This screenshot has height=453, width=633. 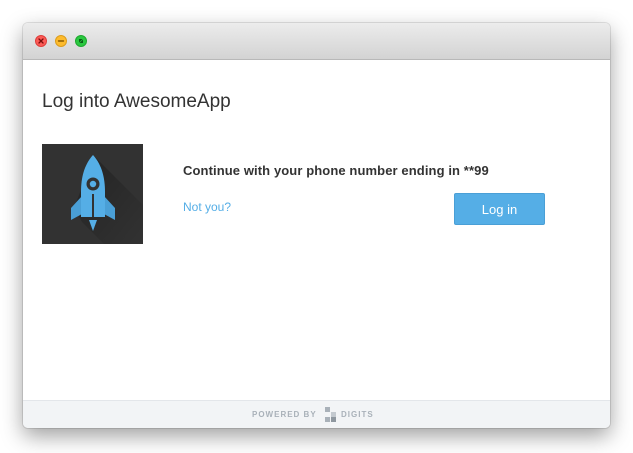 What do you see at coordinates (136, 101) in the screenshot?
I see `dialog-title: Log into AwesomeApp` at bounding box center [136, 101].